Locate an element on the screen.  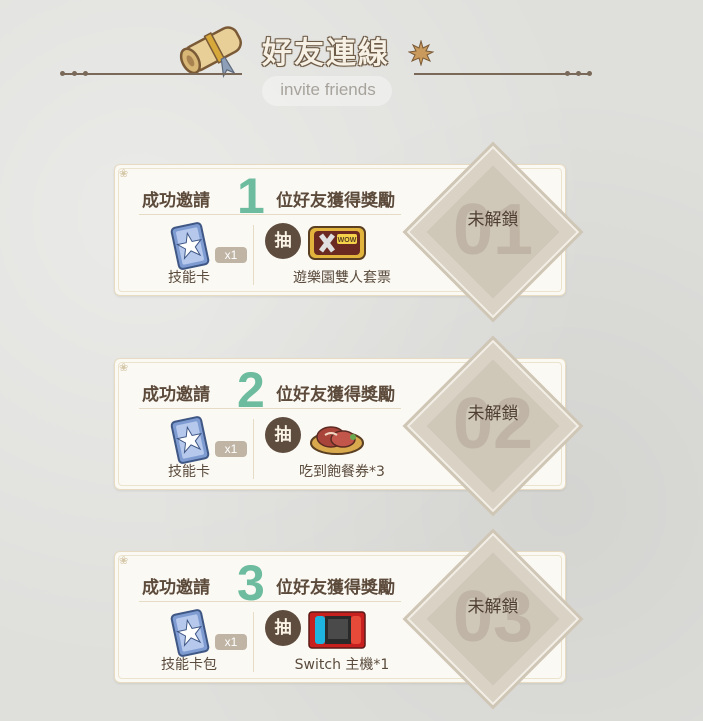
page-subtitle: invite friends is located at coordinates (328, 89).